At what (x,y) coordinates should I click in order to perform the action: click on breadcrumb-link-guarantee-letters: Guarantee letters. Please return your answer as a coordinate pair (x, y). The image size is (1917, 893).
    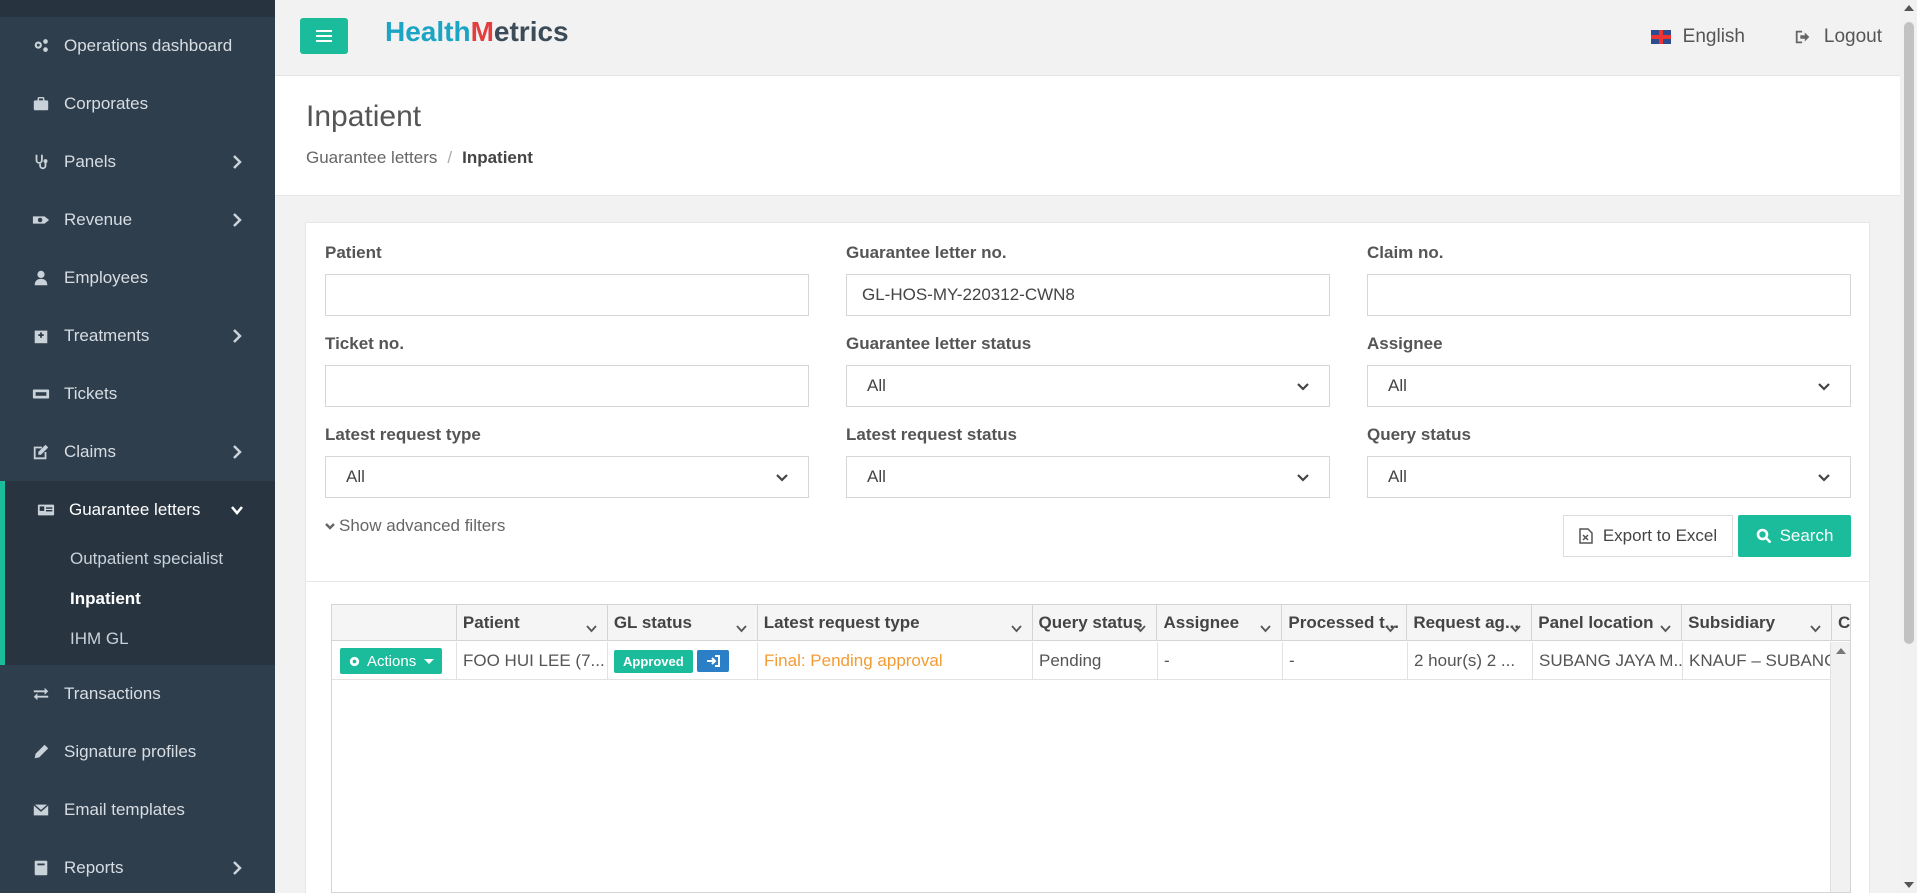
    Looking at the image, I should click on (371, 157).